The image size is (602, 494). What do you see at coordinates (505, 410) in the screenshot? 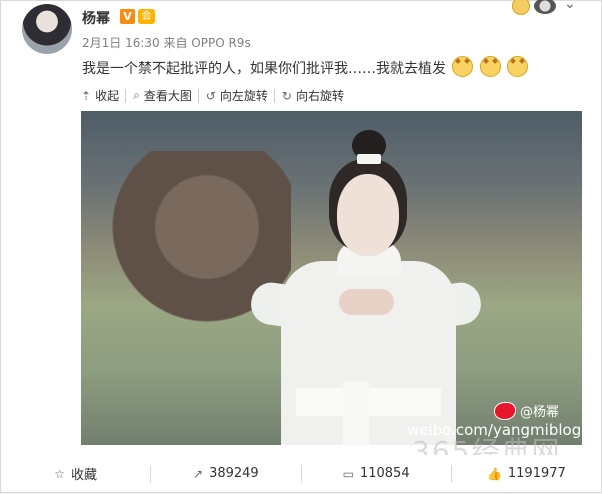
I see `weibo-logo-icon` at bounding box center [505, 410].